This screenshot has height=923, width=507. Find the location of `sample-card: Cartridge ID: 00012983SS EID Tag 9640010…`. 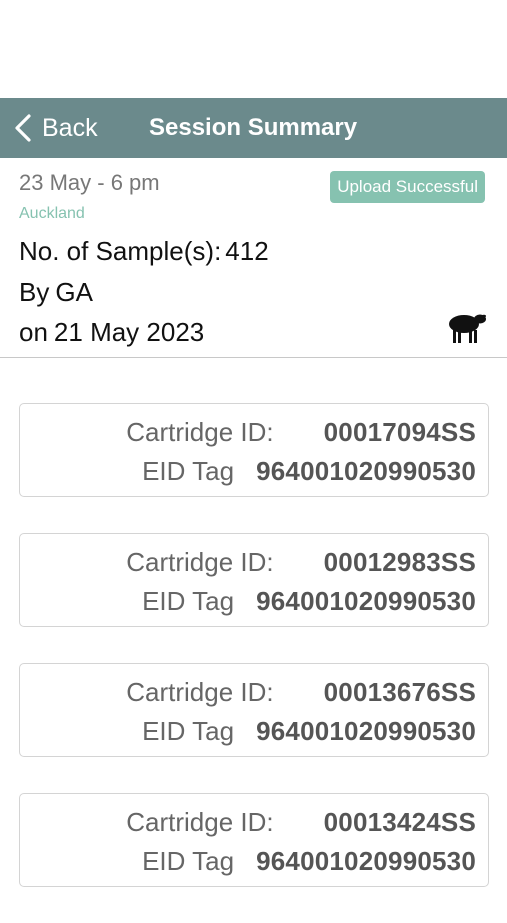

sample-card: Cartridge ID: 00012983SS EID Tag 9640010… is located at coordinates (254, 580).